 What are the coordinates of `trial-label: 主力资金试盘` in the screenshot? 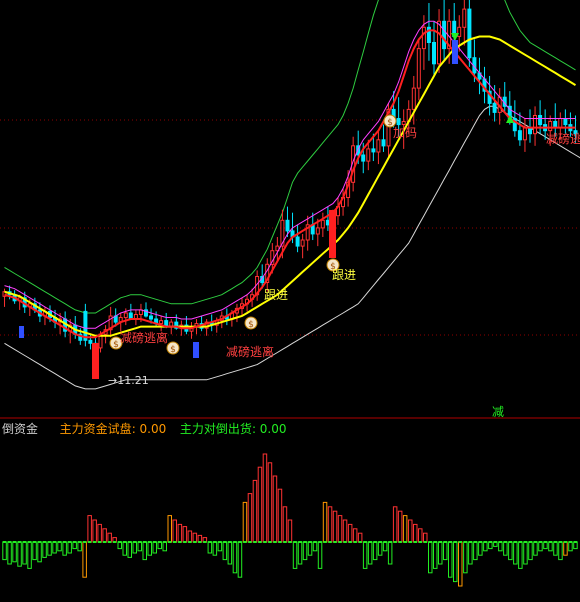 It's located at (95, 429).